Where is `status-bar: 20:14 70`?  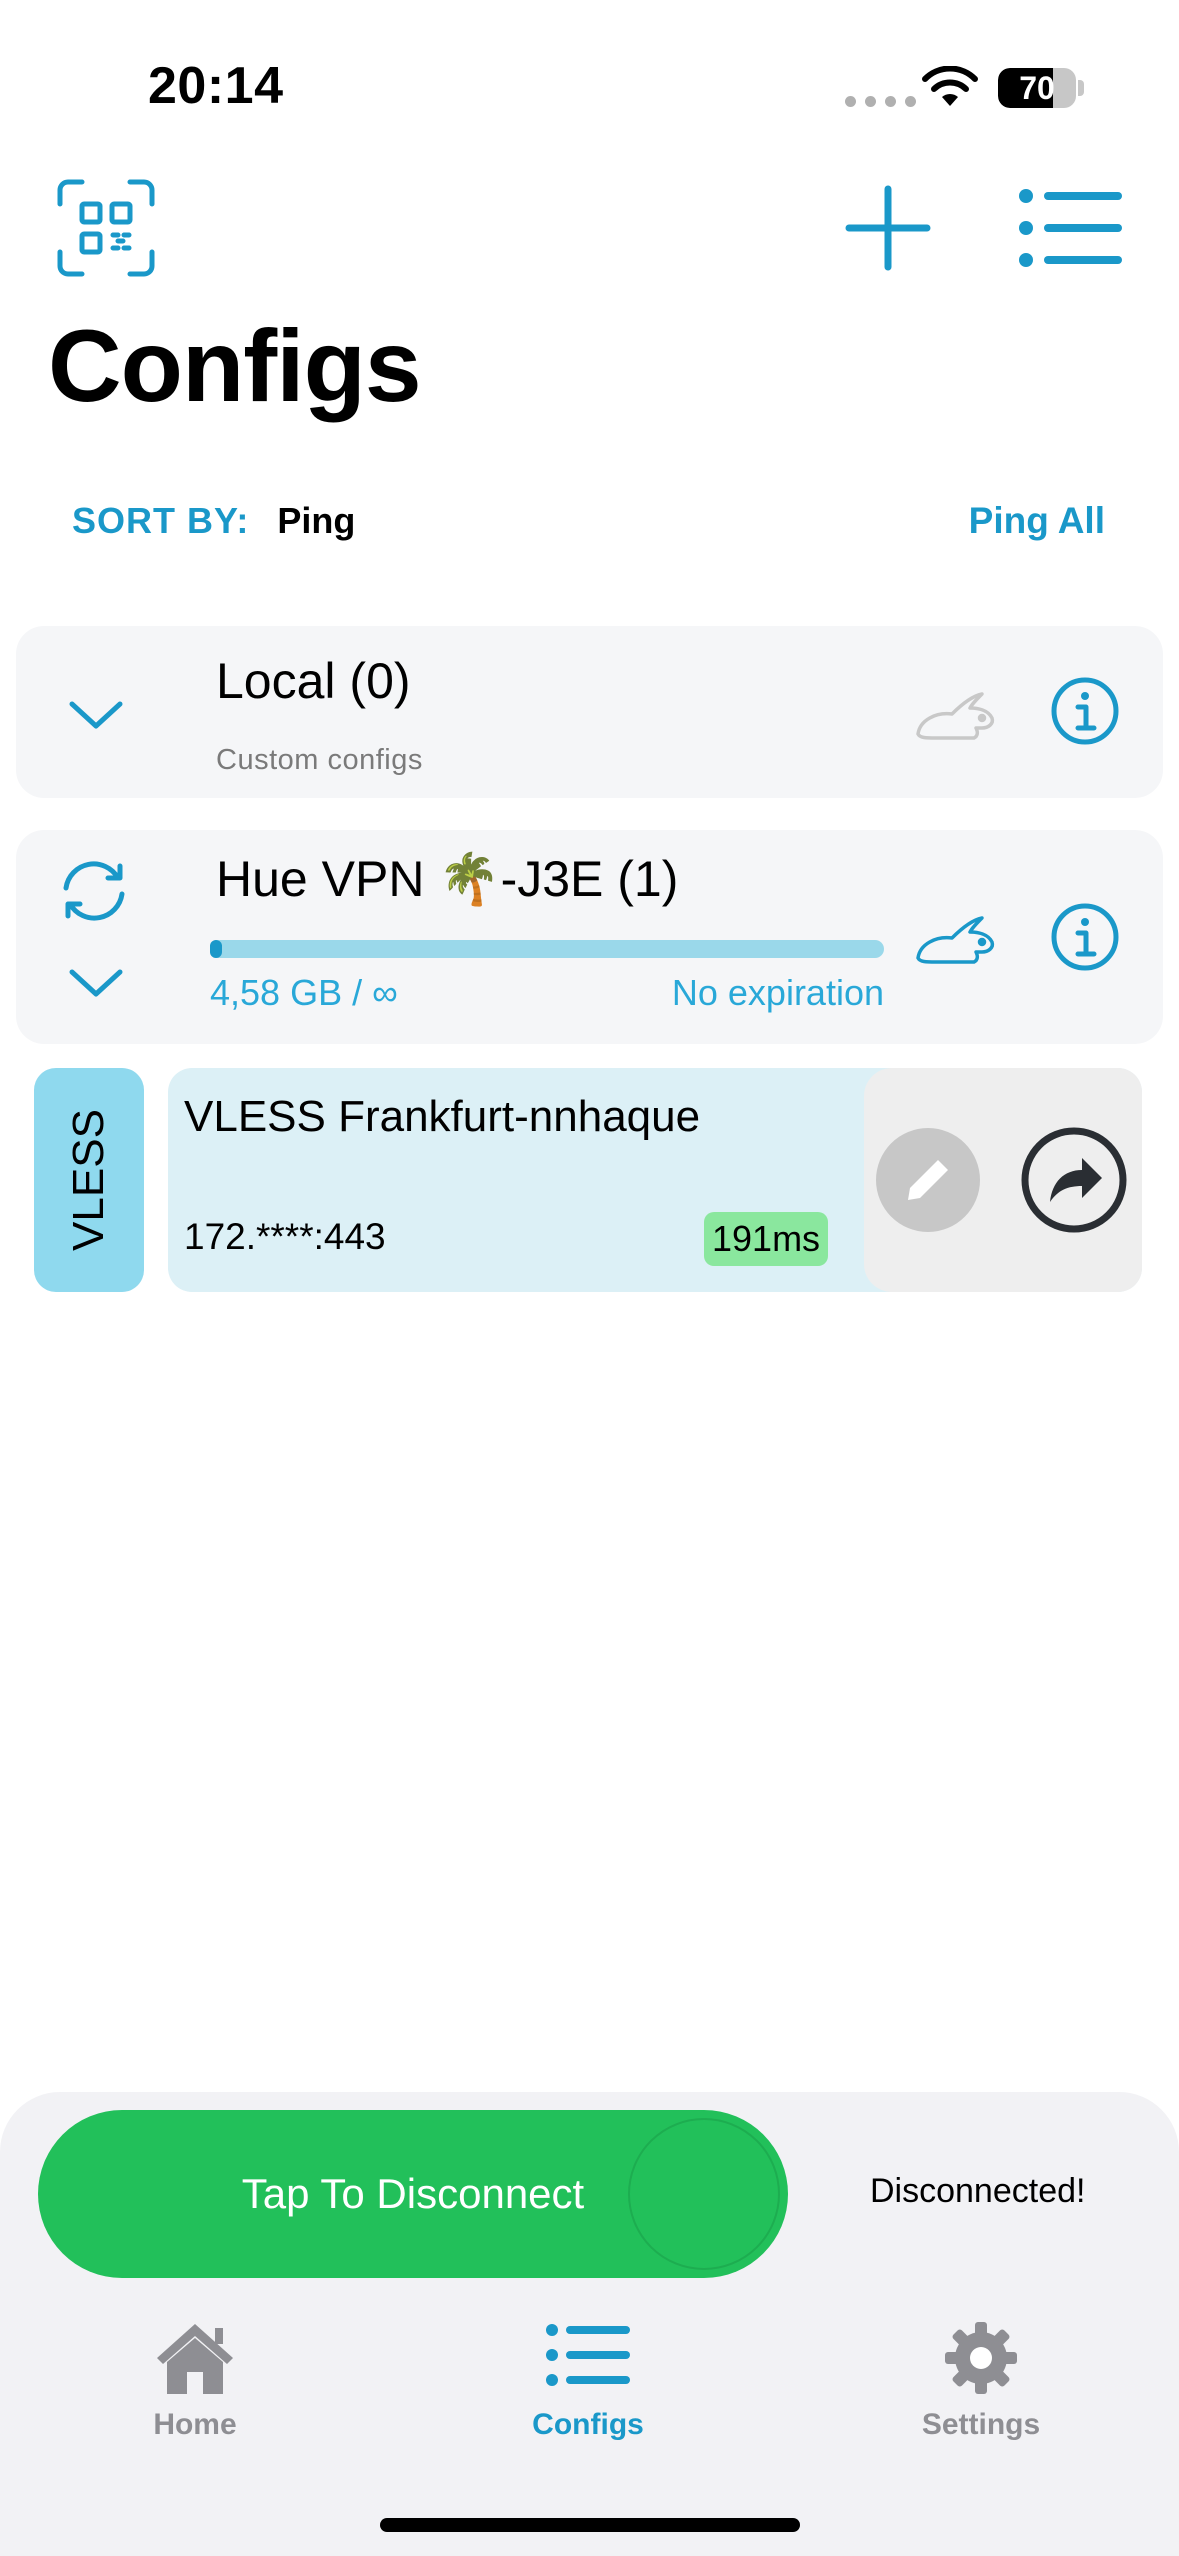
status-bar: 20:14 70 is located at coordinates (589, 80).